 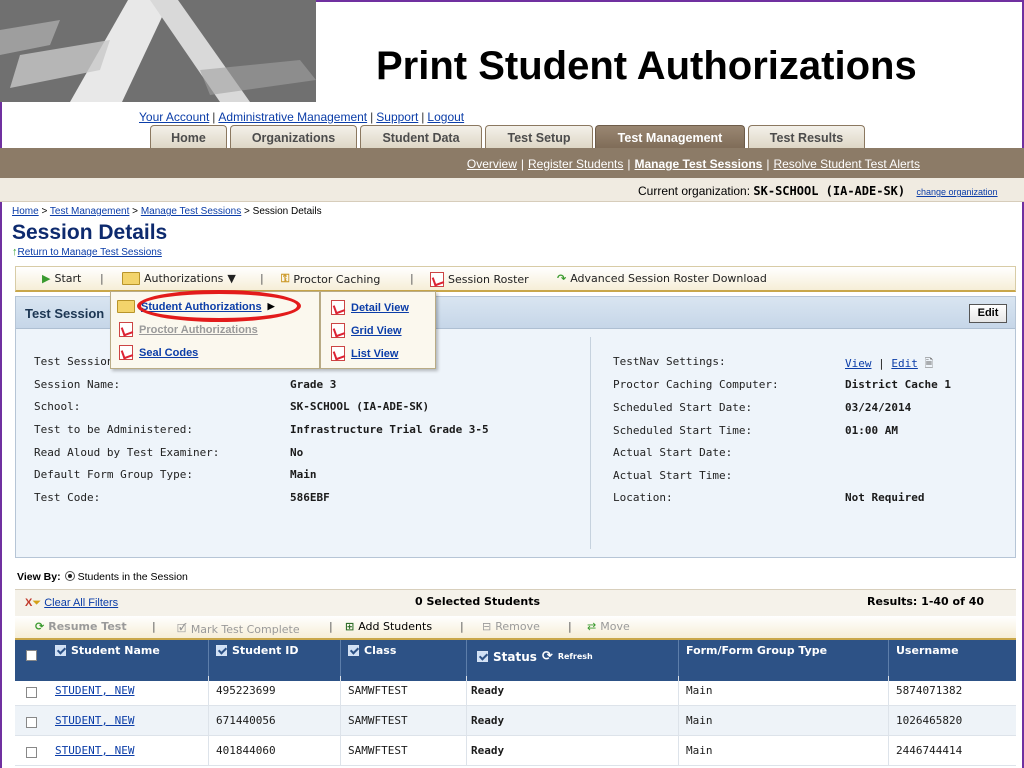 What do you see at coordinates (925, 601) in the screenshot?
I see `results-count: Results: 1-40 of 40` at bounding box center [925, 601].